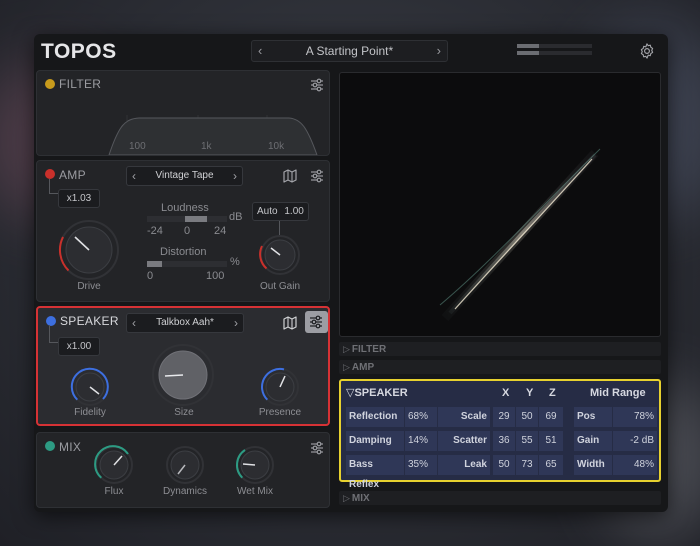  What do you see at coordinates (593, 417) in the screenshot?
I see `pos-label: Pos` at bounding box center [593, 417].